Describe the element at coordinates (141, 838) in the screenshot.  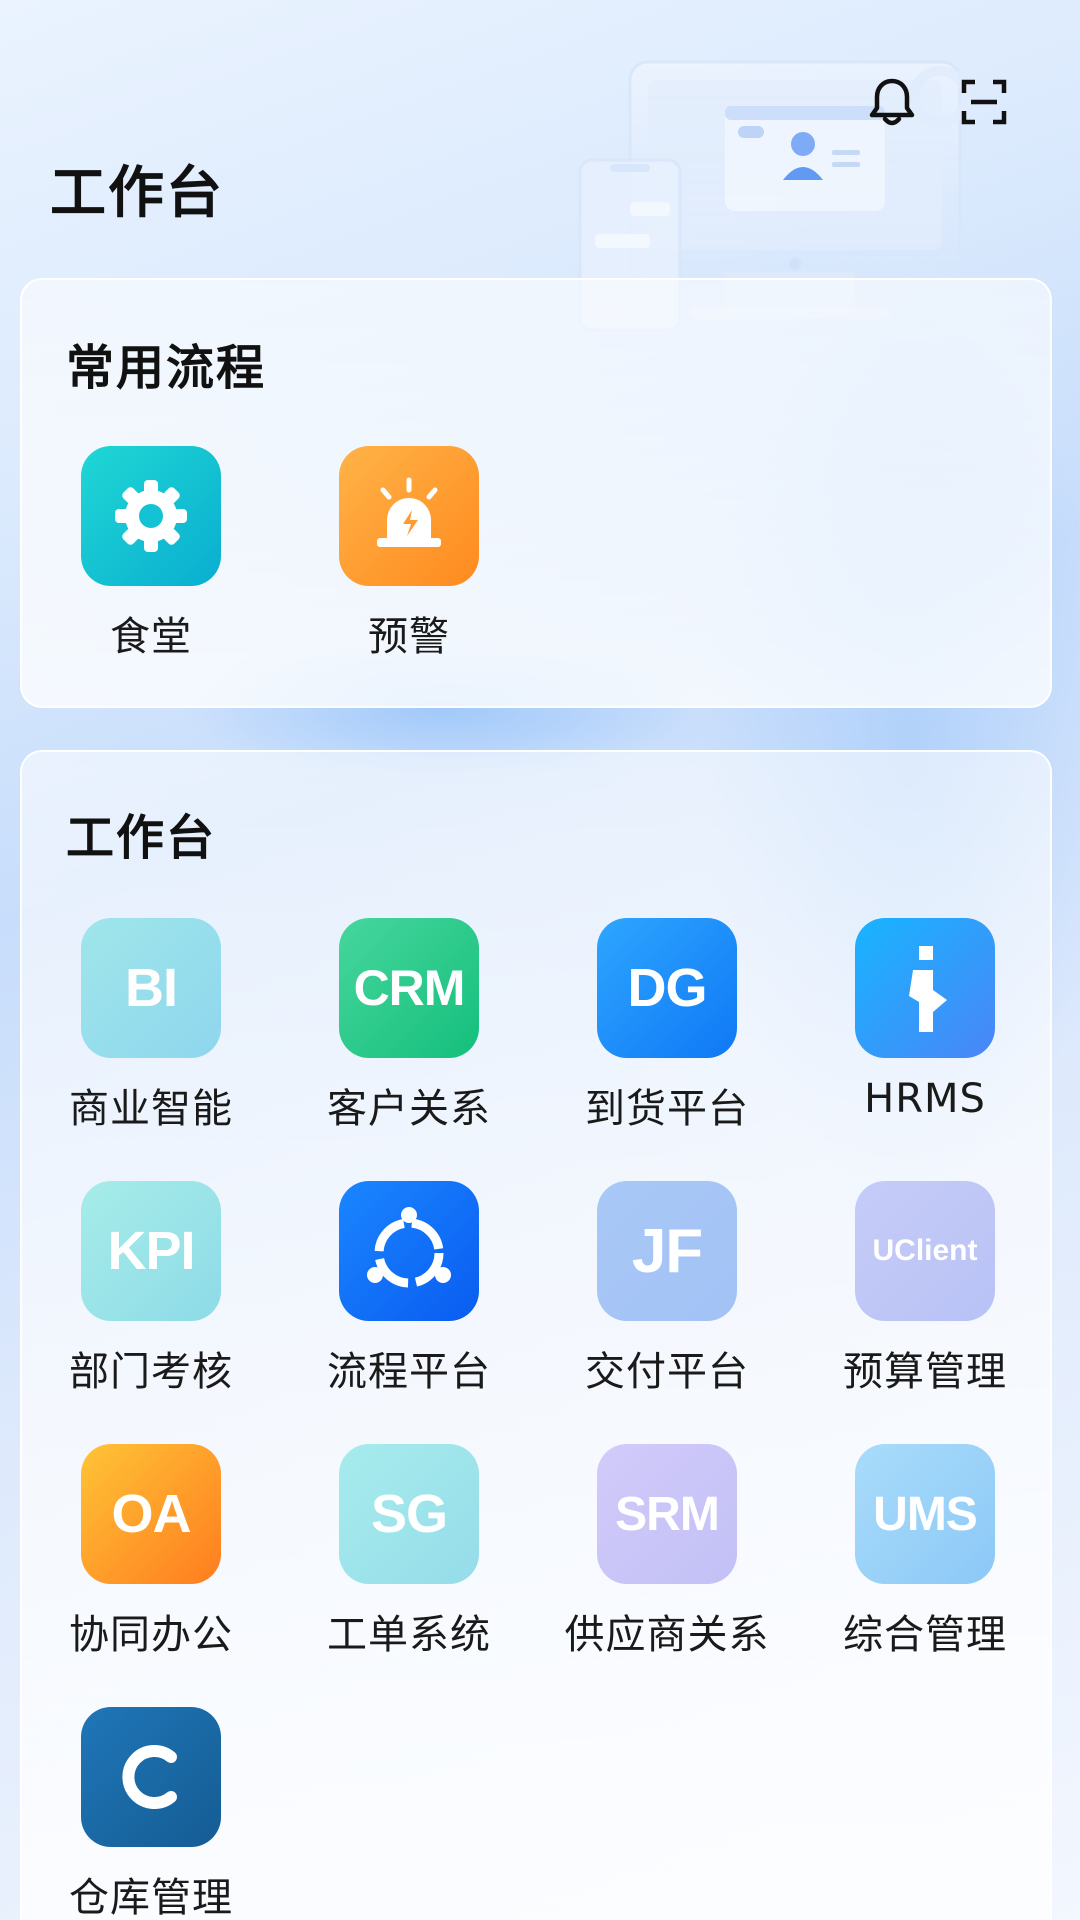
I see `section-title: 工作台` at that location.